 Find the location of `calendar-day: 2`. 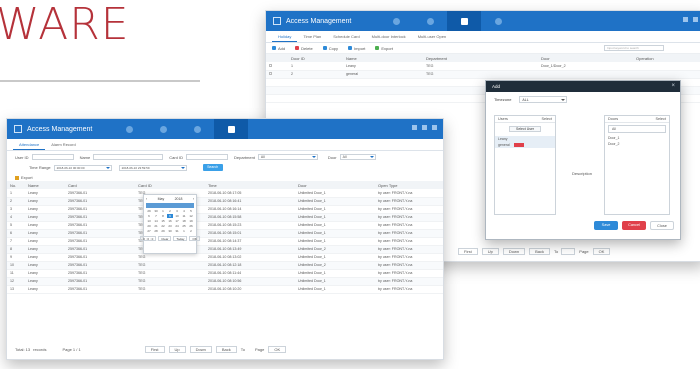

calendar-day: 2 is located at coordinates (191, 231).